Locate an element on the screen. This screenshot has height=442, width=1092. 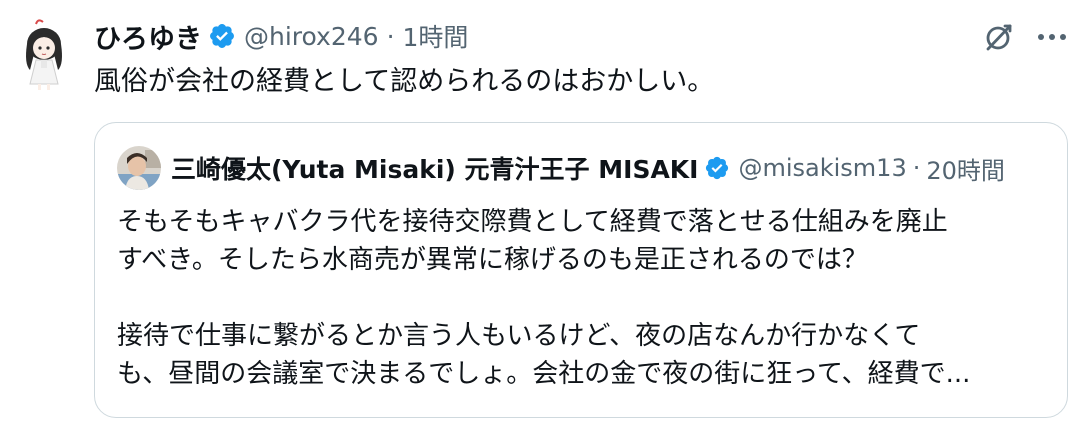
quoted-author-avatar is located at coordinates (139, 168).